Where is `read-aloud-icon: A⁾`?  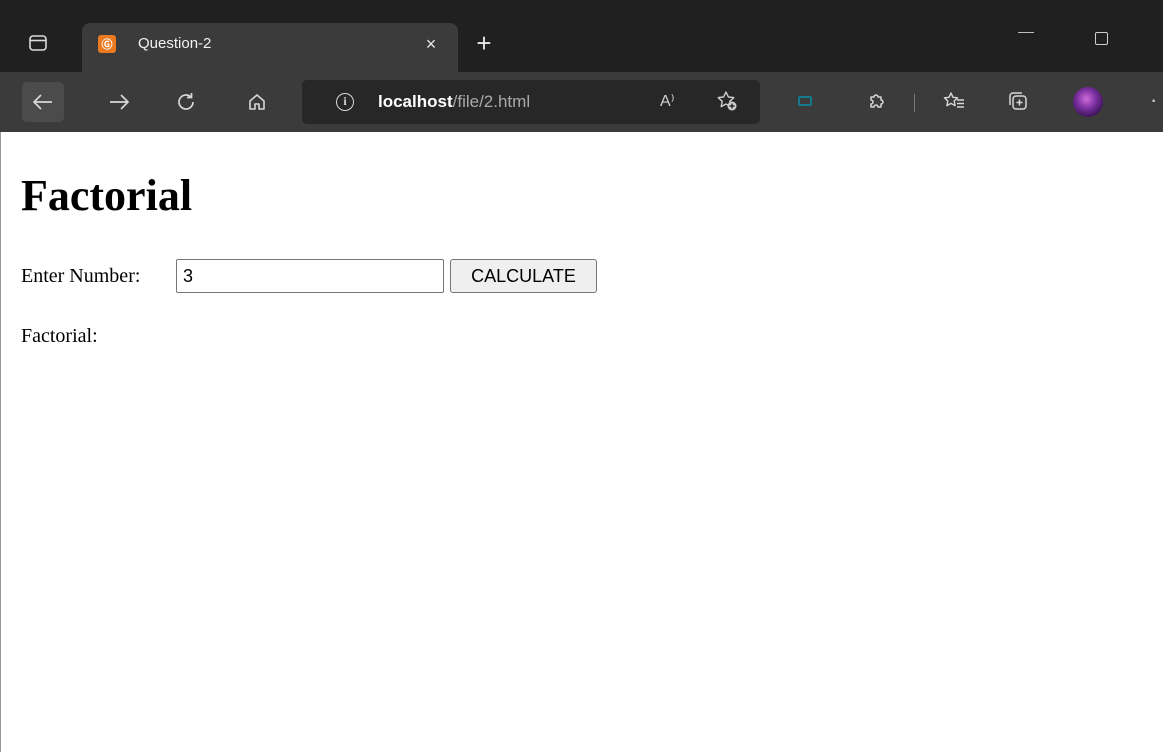
read-aloud-icon: A⁾ is located at coordinates (667, 102).